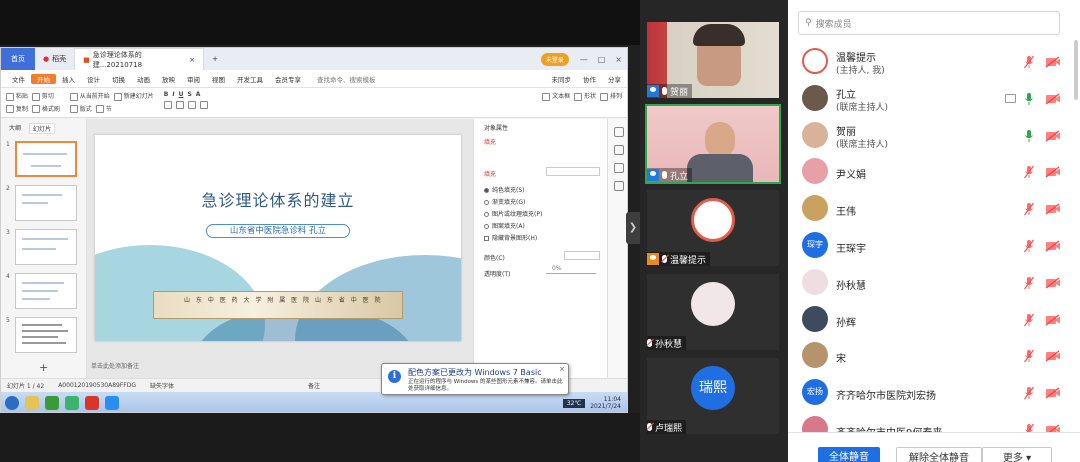  What do you see at coordinates (17, 108) in the screenshot?
I see `copy-button: 复制` at bounding box center [17, 108].